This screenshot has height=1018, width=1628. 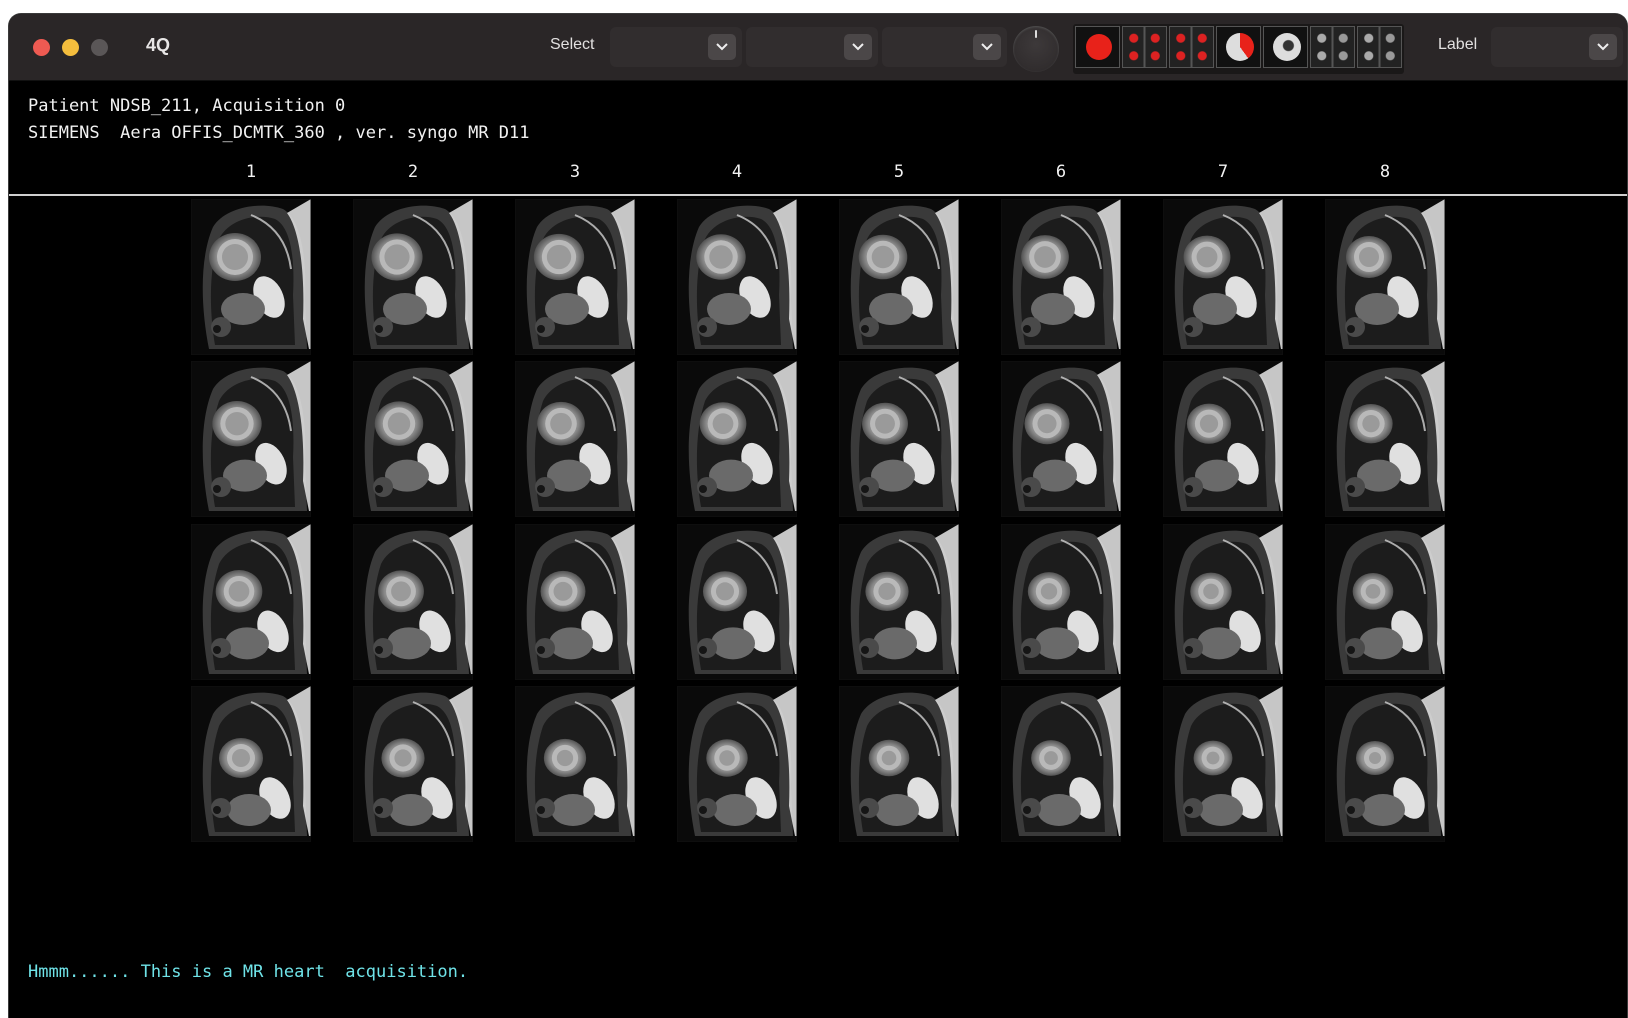 I want to click on column-number-8: 8, so click(x=1385, y=172).